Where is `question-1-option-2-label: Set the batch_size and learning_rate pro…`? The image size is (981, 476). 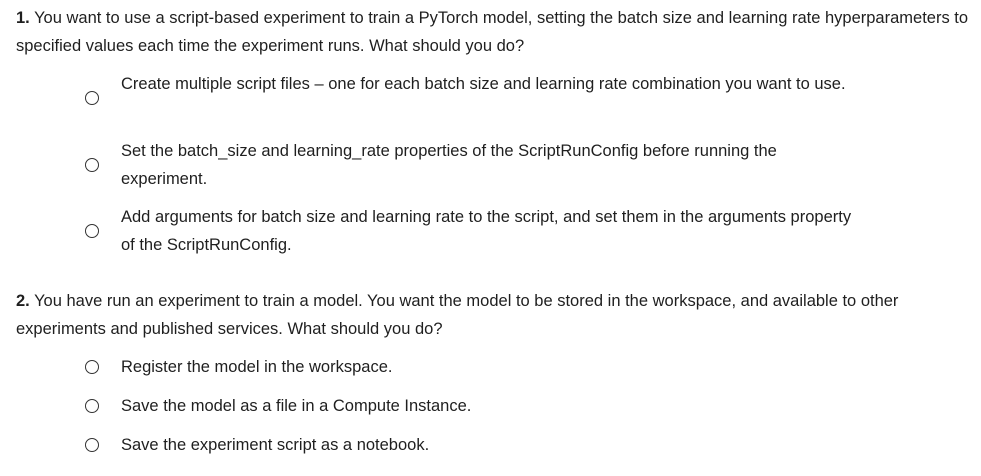 question-1-option-2-label: Set the batch_size and learning_rate pro… is located at coordinates (449, 165).